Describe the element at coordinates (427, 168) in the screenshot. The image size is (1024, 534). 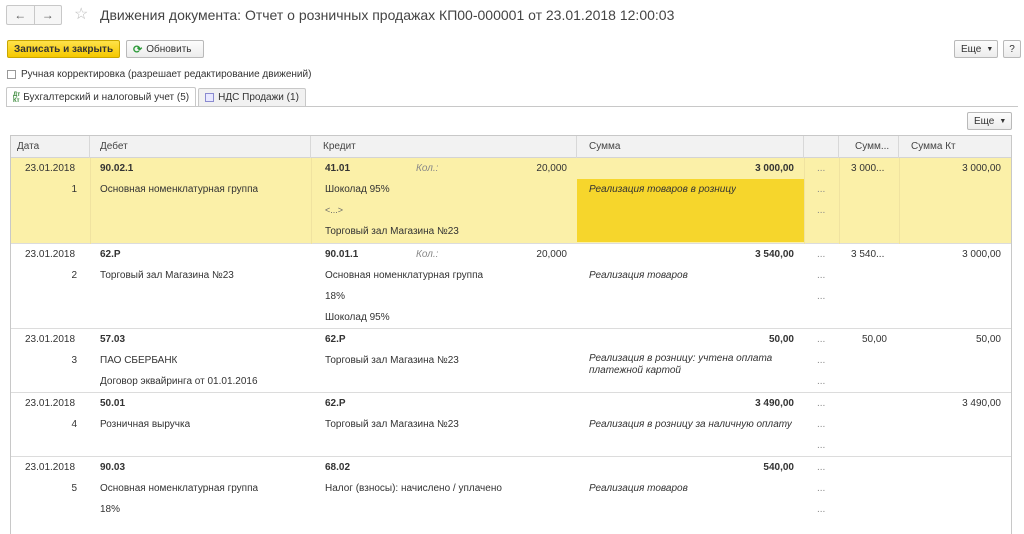
I see `cell-credit-qty-label: Кол.:` at that location.